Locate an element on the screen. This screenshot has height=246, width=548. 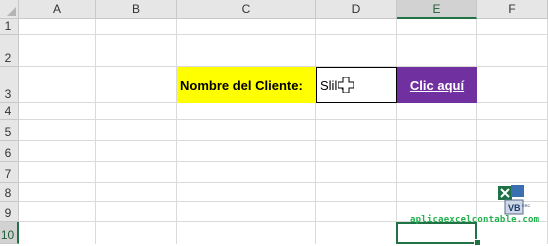
row-header-10: 10 is located at coordinates (9, 233).